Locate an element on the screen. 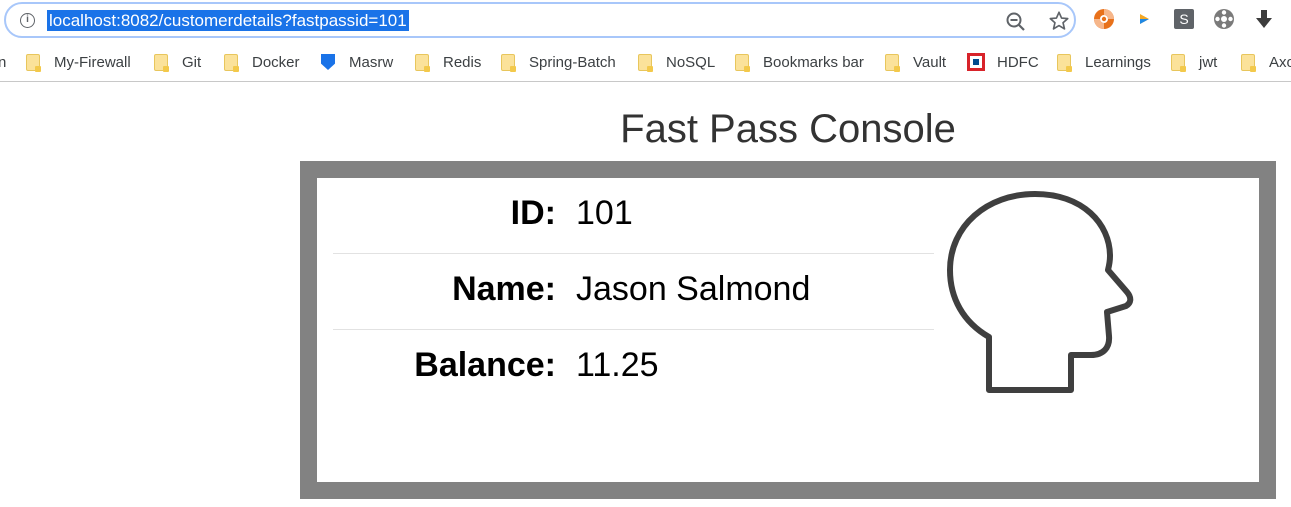  bookmark-bookmarks-bar: Bookmarks bar is located at coordinates (799, 62).